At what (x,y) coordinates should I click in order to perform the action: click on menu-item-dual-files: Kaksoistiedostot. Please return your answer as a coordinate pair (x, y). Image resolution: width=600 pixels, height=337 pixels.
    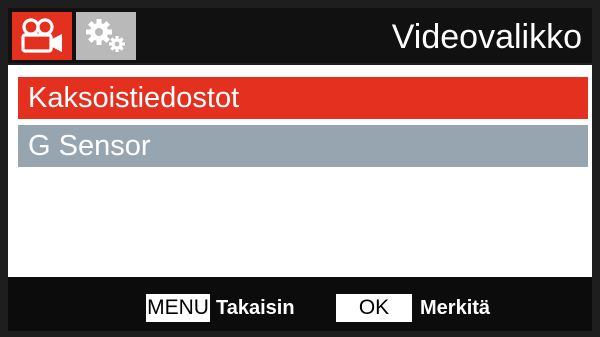
    Looking at the image, I should click on (303, 98).